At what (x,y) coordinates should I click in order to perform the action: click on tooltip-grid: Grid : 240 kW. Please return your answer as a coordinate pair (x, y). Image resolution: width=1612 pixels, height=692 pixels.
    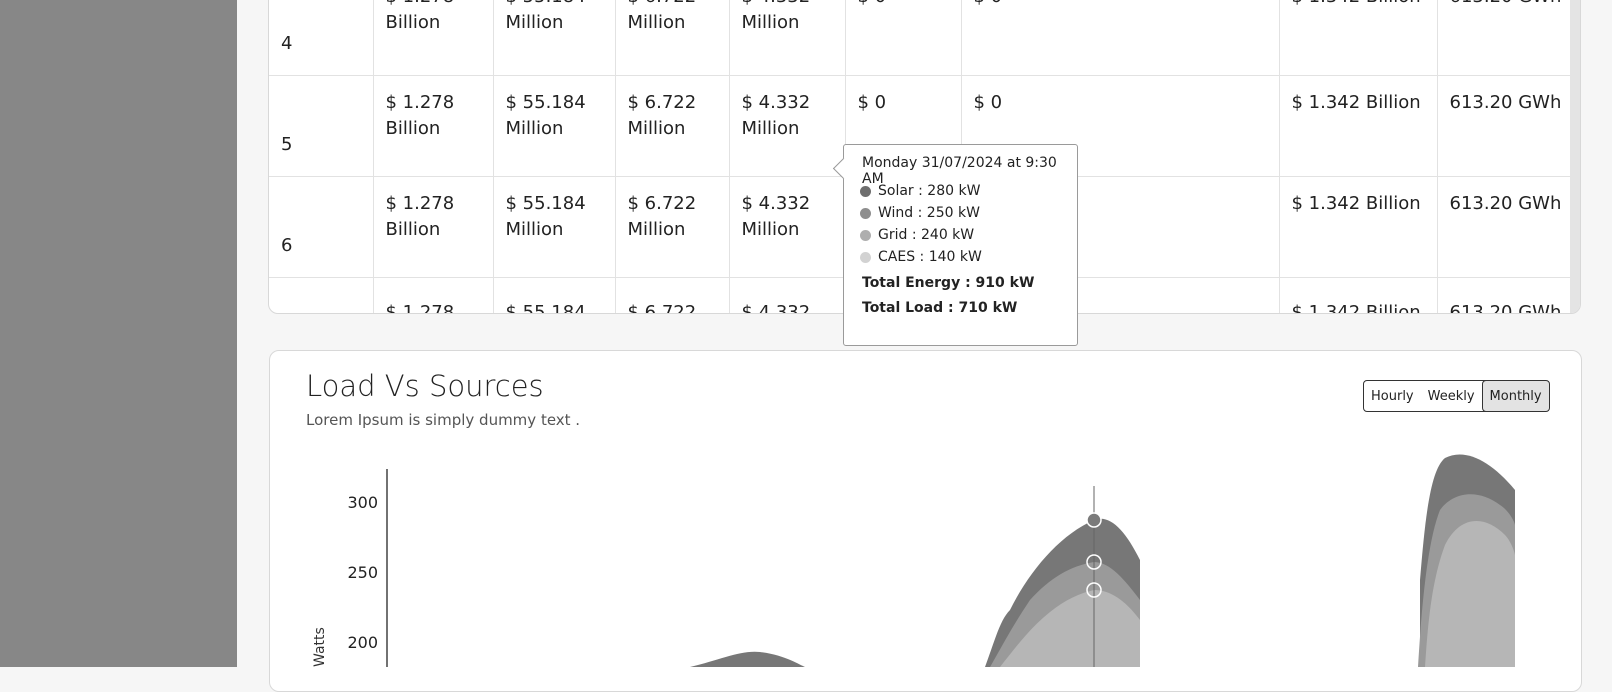
    Looking at the image, I should click on (917, 235).